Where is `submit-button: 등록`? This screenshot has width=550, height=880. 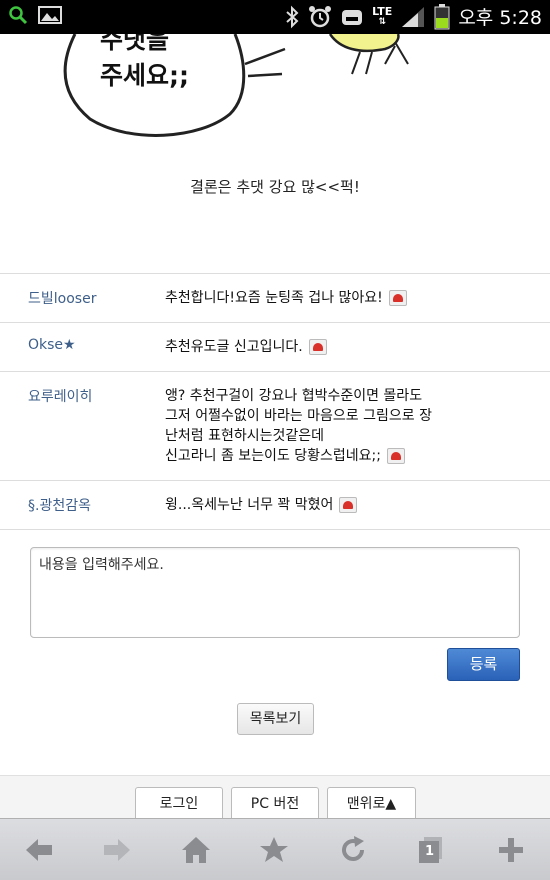
submit-button: 등록 is located at coordinates (483, 664).